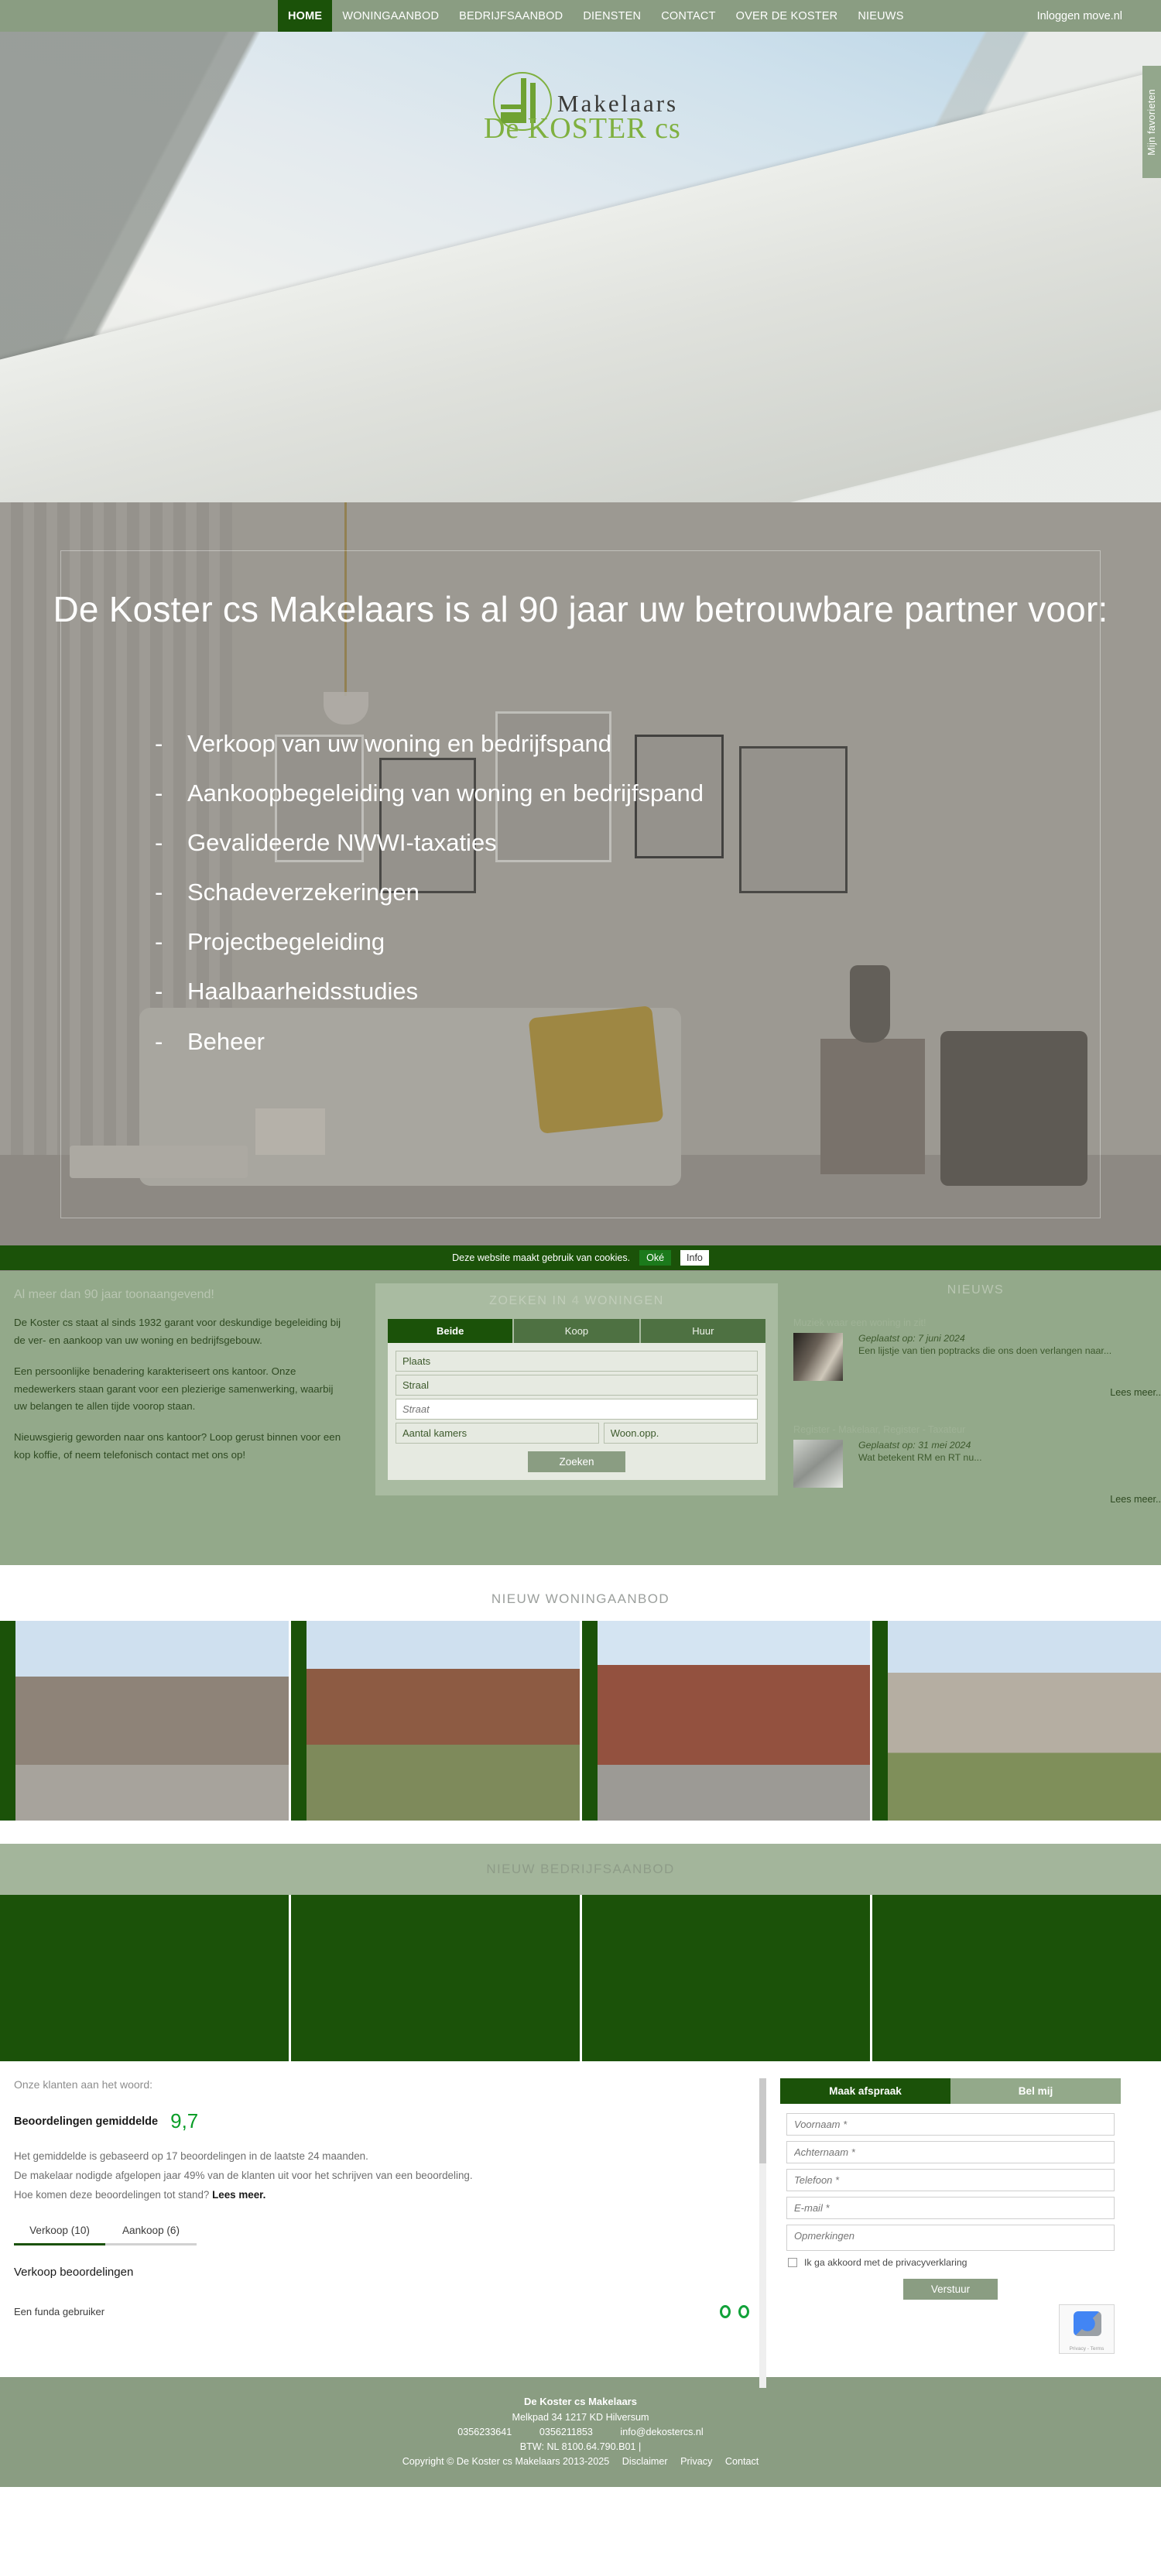 The width and height of the screenshot is (1161, 2576). Describe the element at coordinates (577, 1361) in the screenshot. I see `search-plaats-input` at that location.